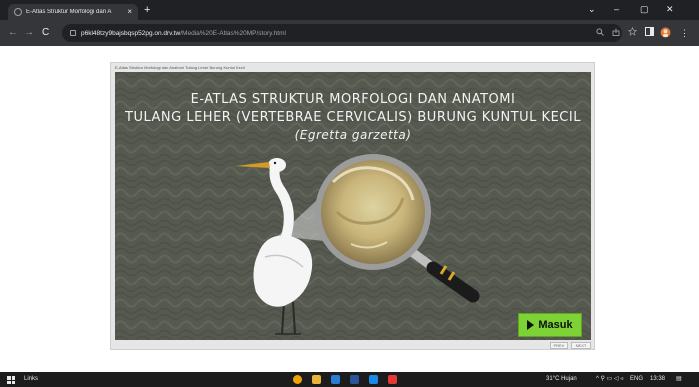 The image size is (699, 387). I want to click on enter-button-label: Masuk, so click(555, 325).